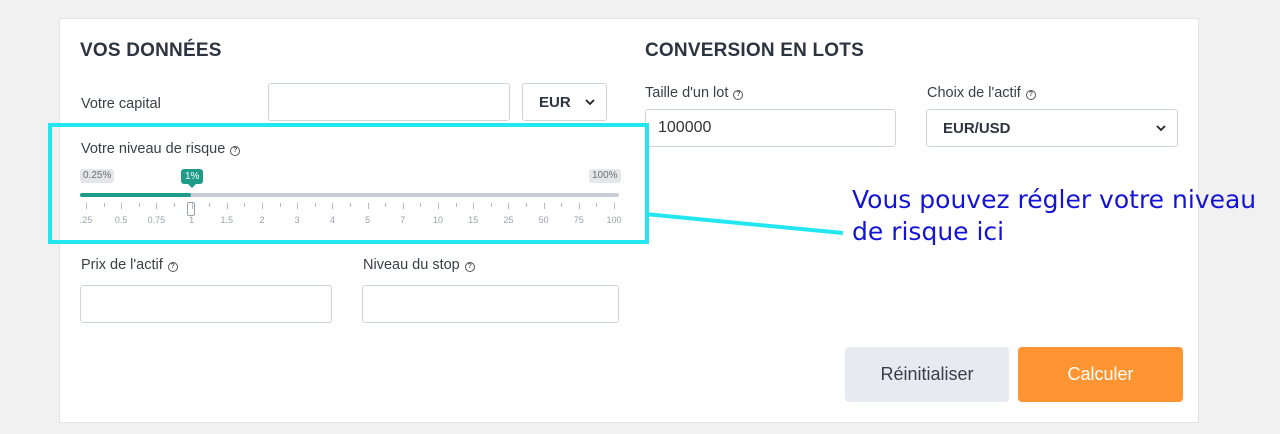  I want to click on annotation-pointer-line, so click(744, 223).